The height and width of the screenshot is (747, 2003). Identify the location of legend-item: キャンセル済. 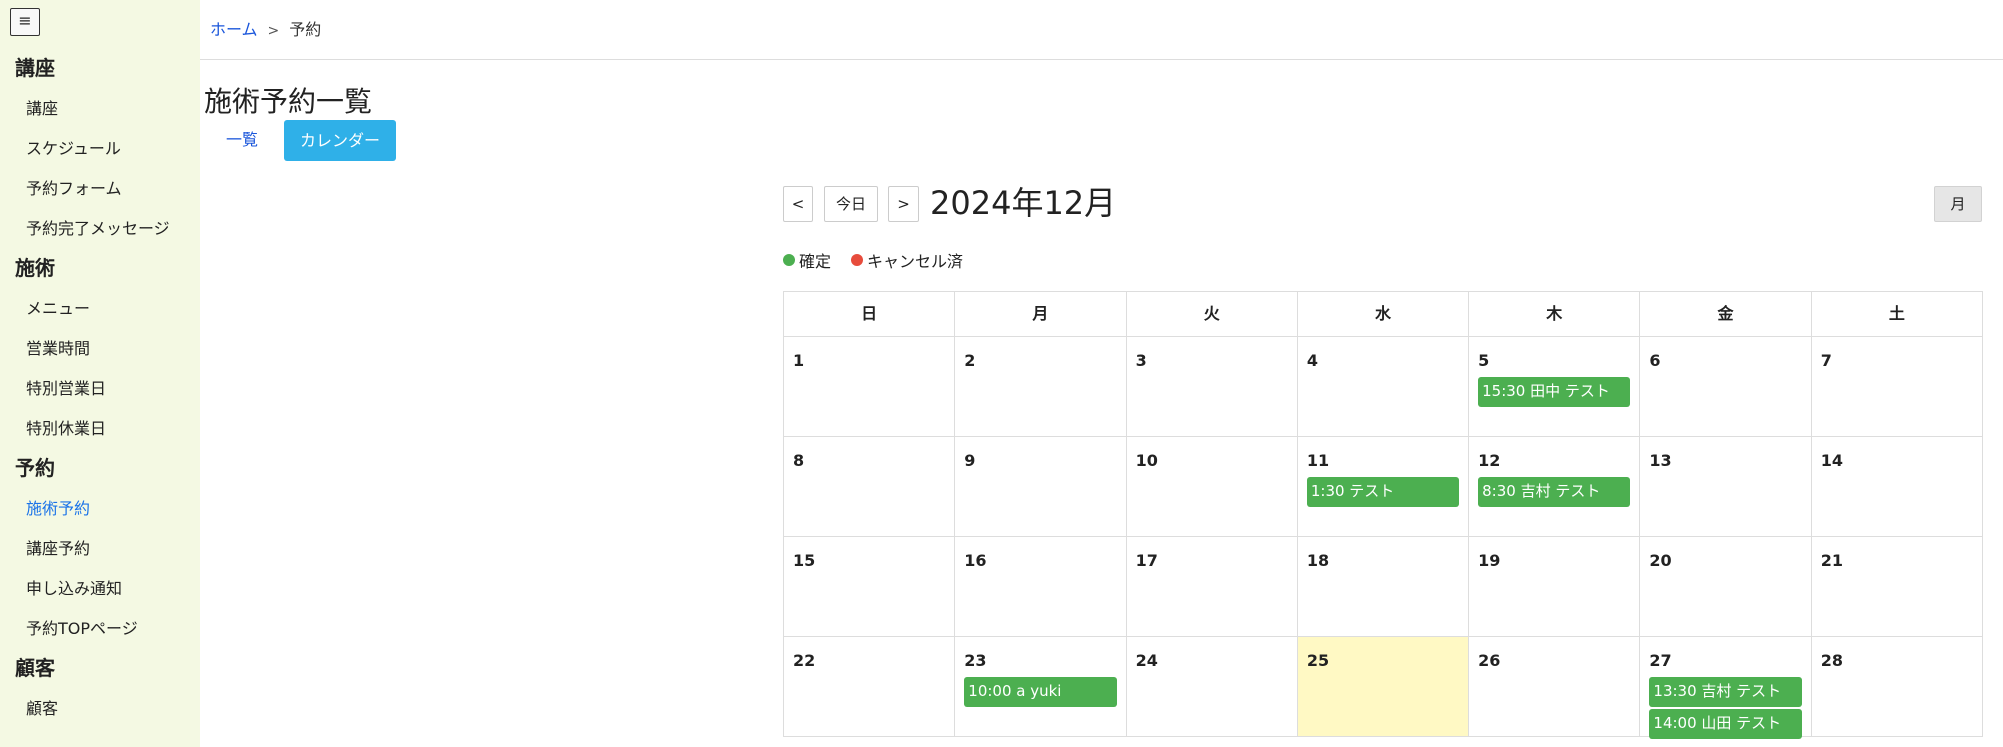
(907, 260).